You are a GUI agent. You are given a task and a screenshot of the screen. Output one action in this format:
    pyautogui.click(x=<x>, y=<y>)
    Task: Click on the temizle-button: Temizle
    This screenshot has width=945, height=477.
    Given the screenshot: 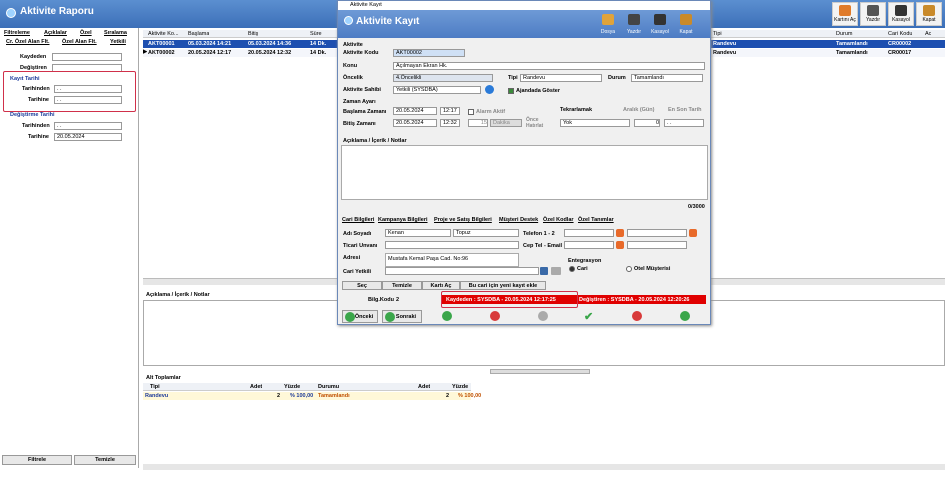 What is the action you would take?
    pyautogui.click(x=402, y=285)
    